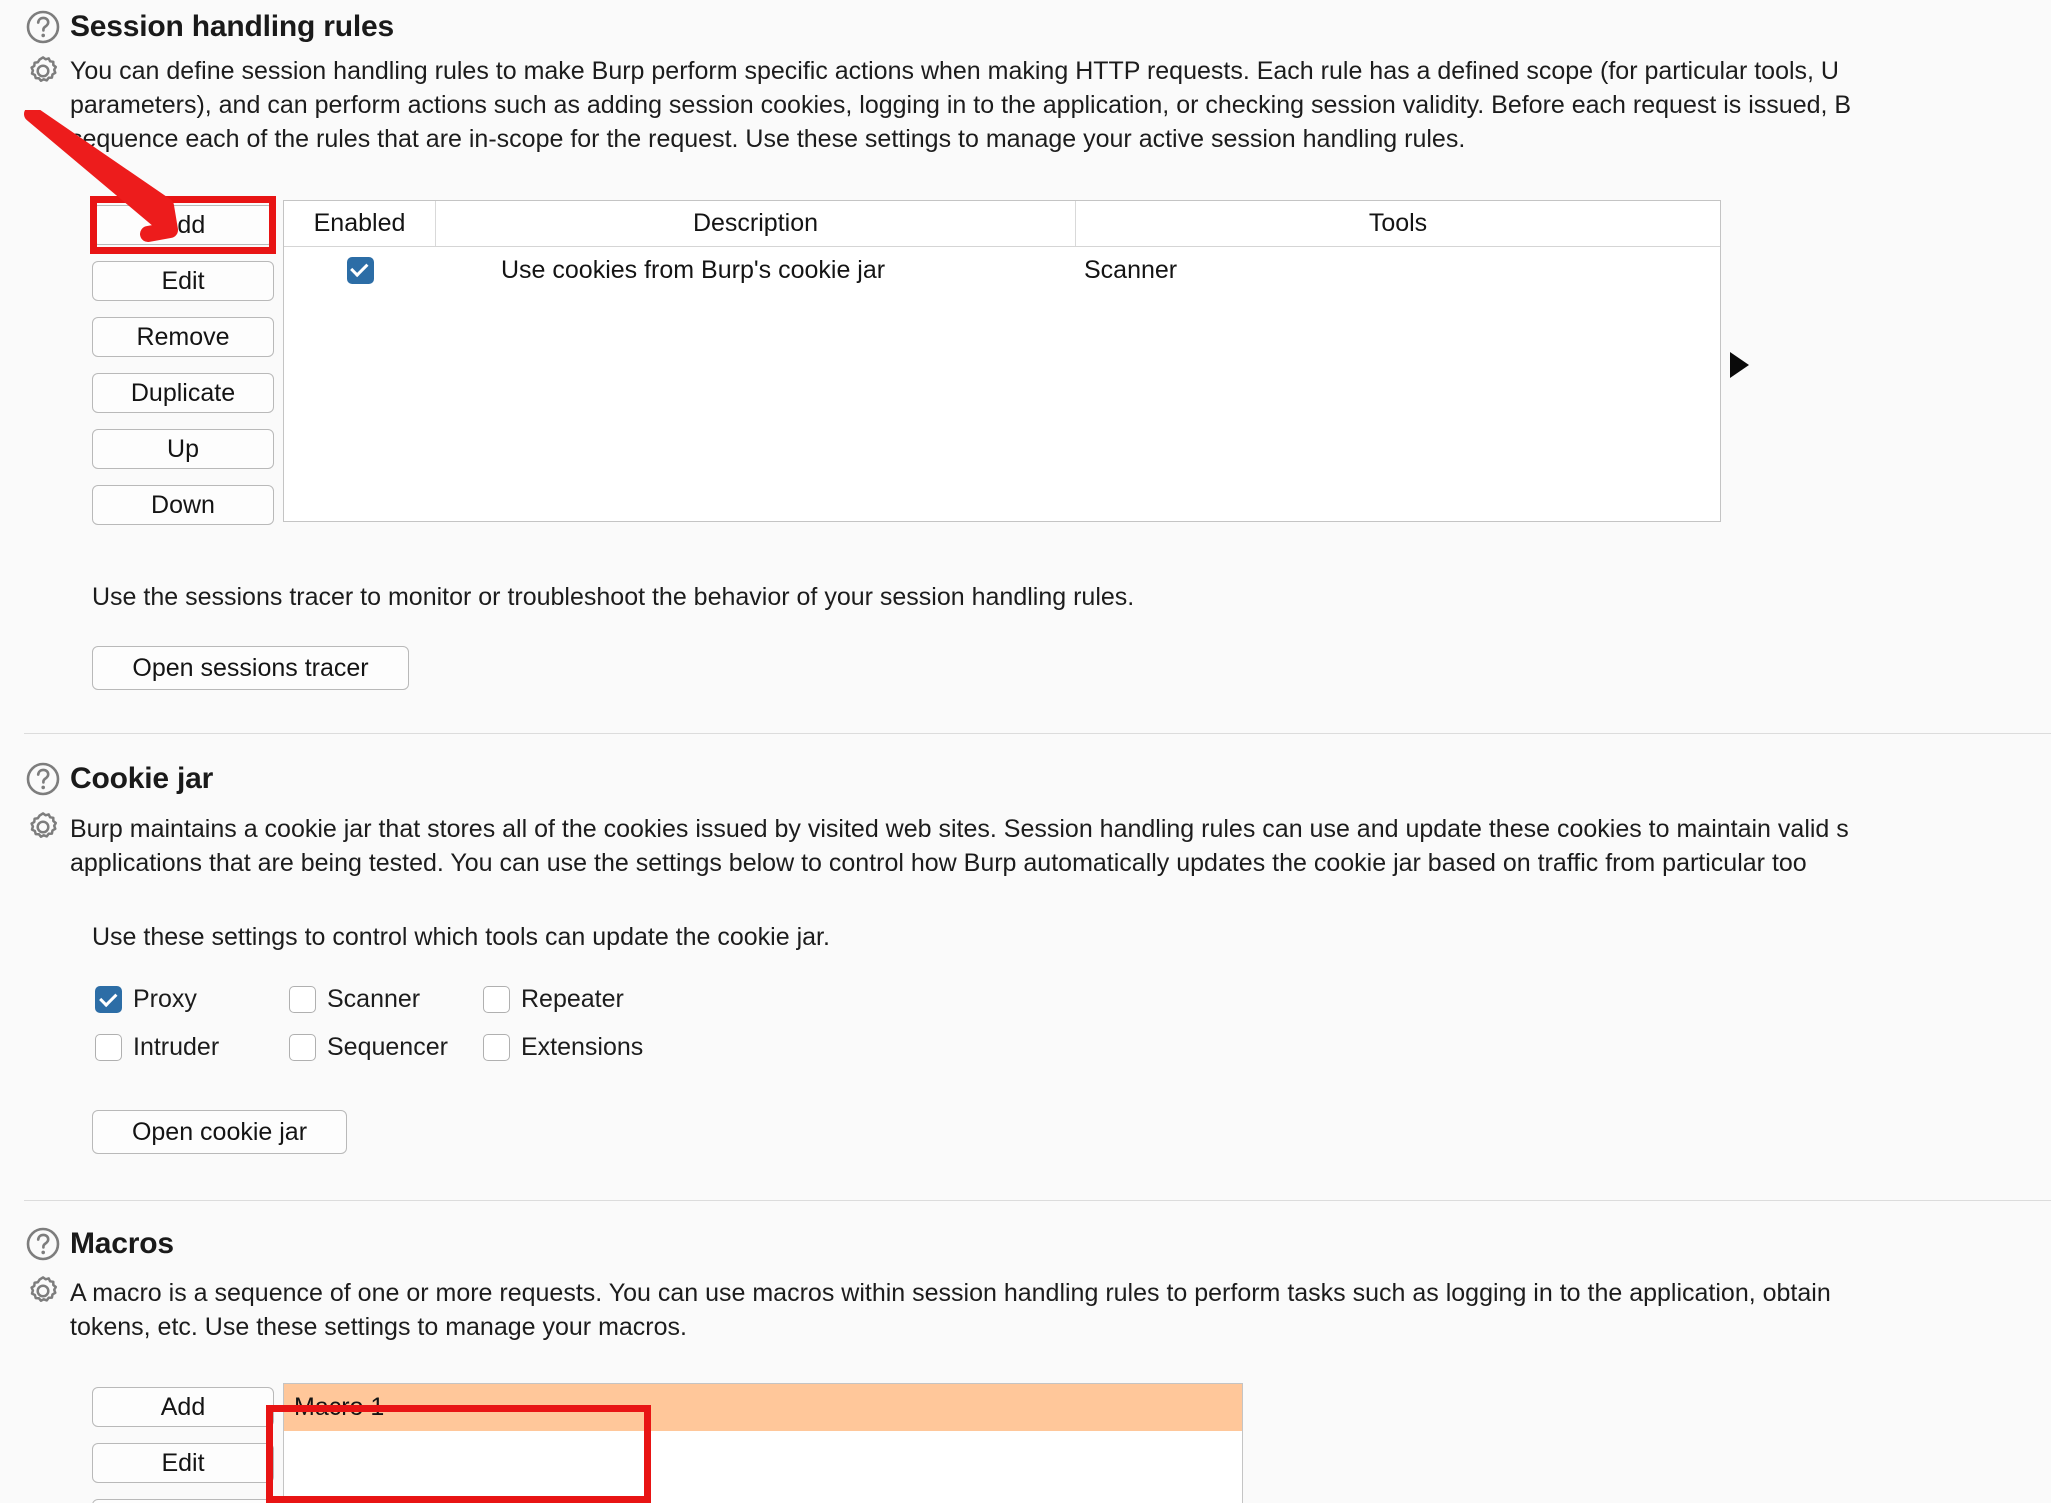  Describe the element at coordinates (1398, 223) in the screenshot. I see `column-header-tools: Tools` at that location.